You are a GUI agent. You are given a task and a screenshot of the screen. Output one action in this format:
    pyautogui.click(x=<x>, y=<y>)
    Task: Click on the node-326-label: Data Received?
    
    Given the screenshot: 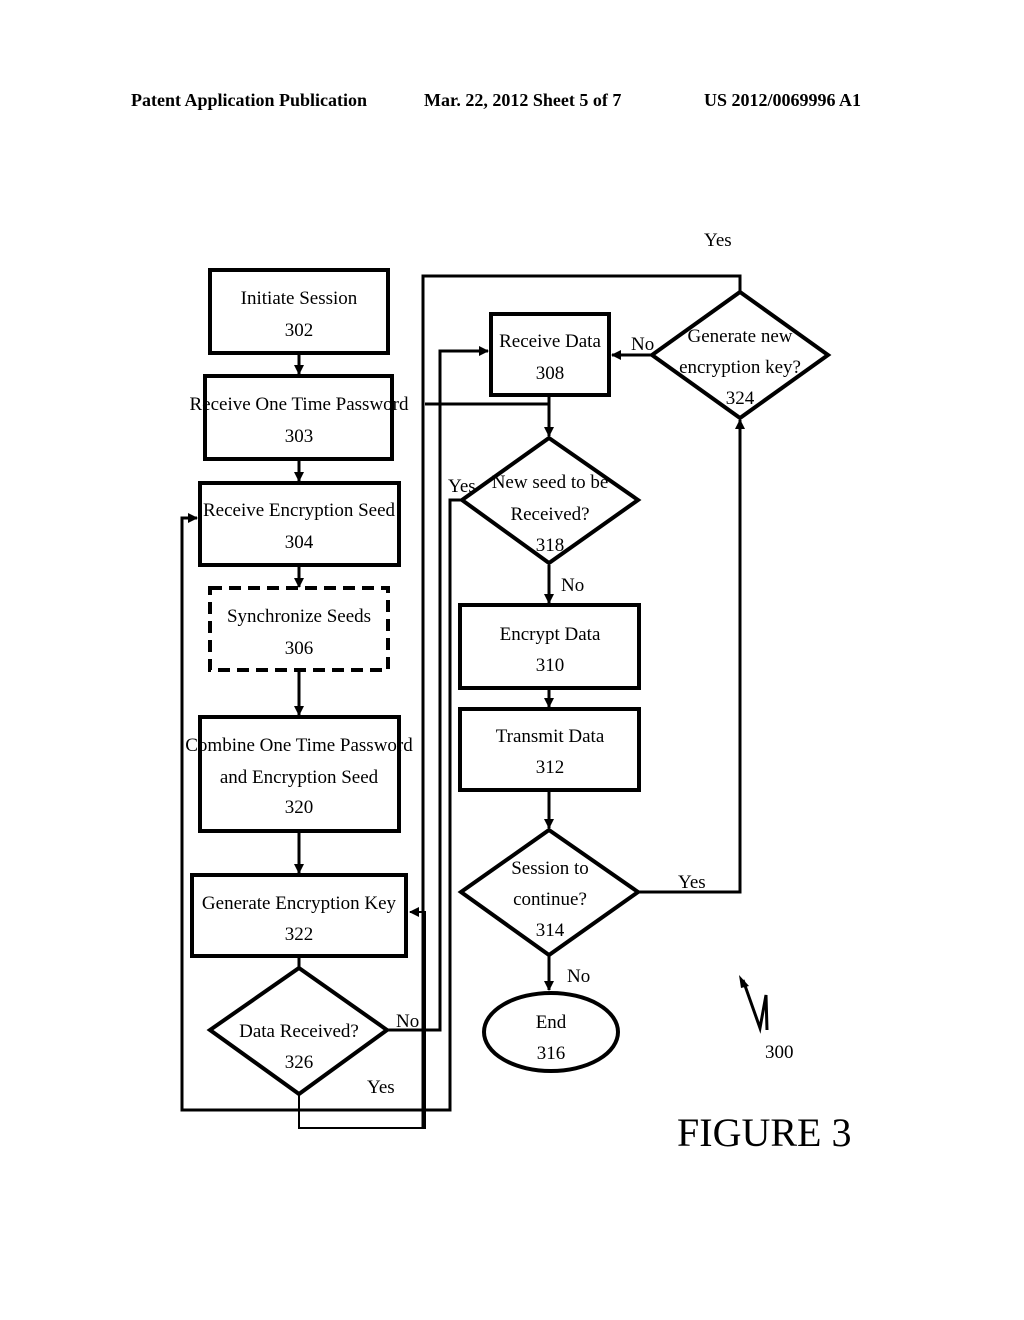 What is the action you would take?
    pyautogui.click(x=299, y=1031)
    